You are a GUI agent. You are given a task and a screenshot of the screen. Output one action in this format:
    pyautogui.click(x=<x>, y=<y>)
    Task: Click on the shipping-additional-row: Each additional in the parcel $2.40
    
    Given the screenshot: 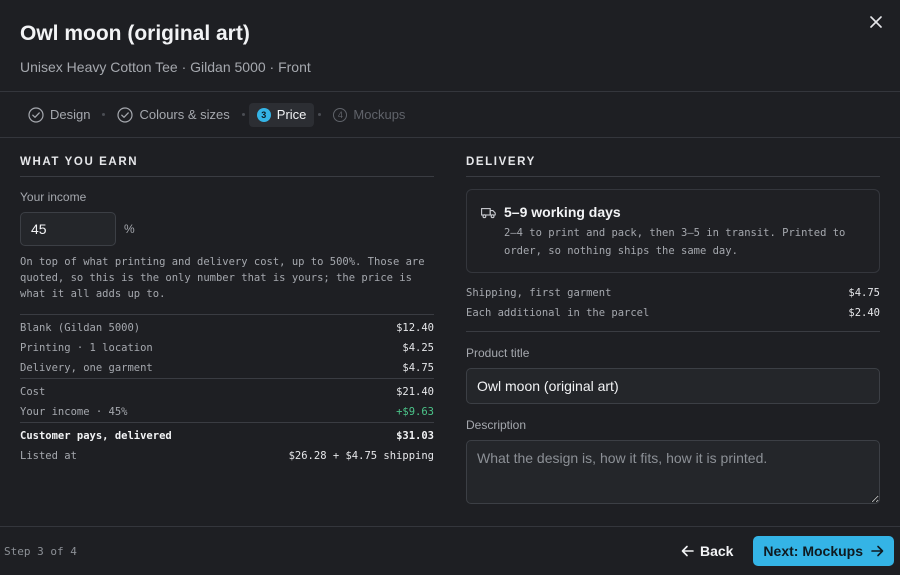 What is the action you would take?
    pyautogui.click(x=673, y=313)
    